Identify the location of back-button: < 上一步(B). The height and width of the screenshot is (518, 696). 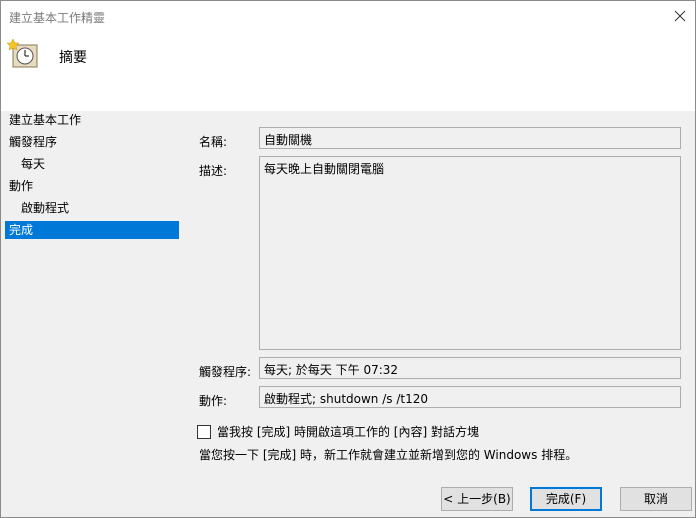
(477, 499).